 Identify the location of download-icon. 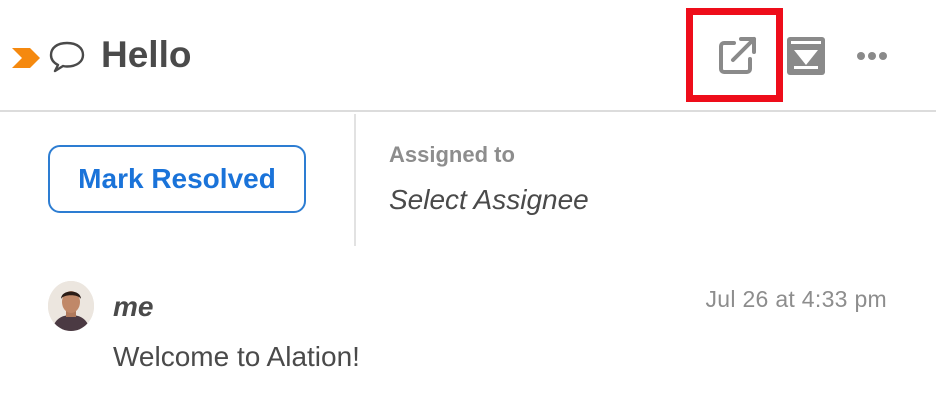
(806, 56).